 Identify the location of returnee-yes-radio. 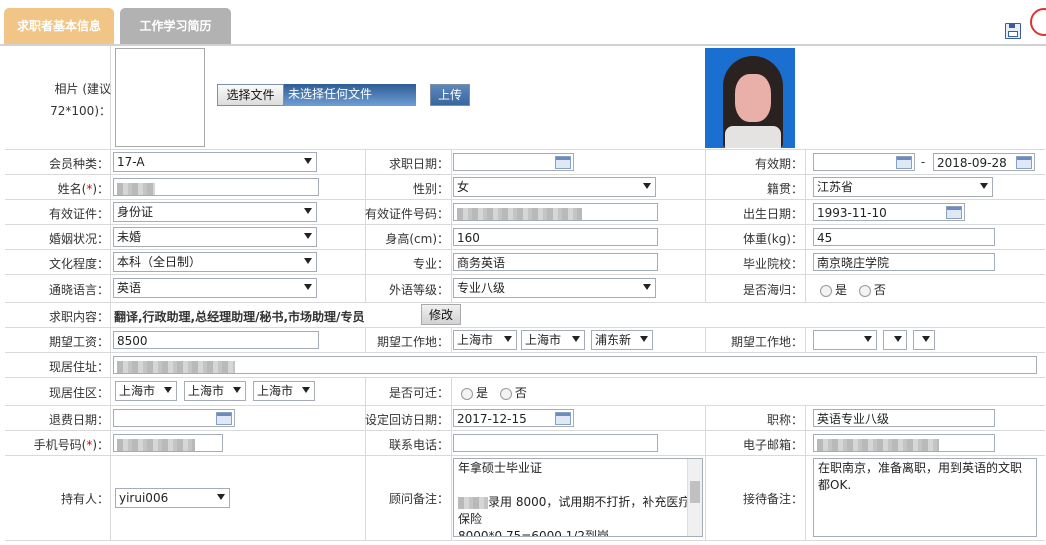
(826, 290).